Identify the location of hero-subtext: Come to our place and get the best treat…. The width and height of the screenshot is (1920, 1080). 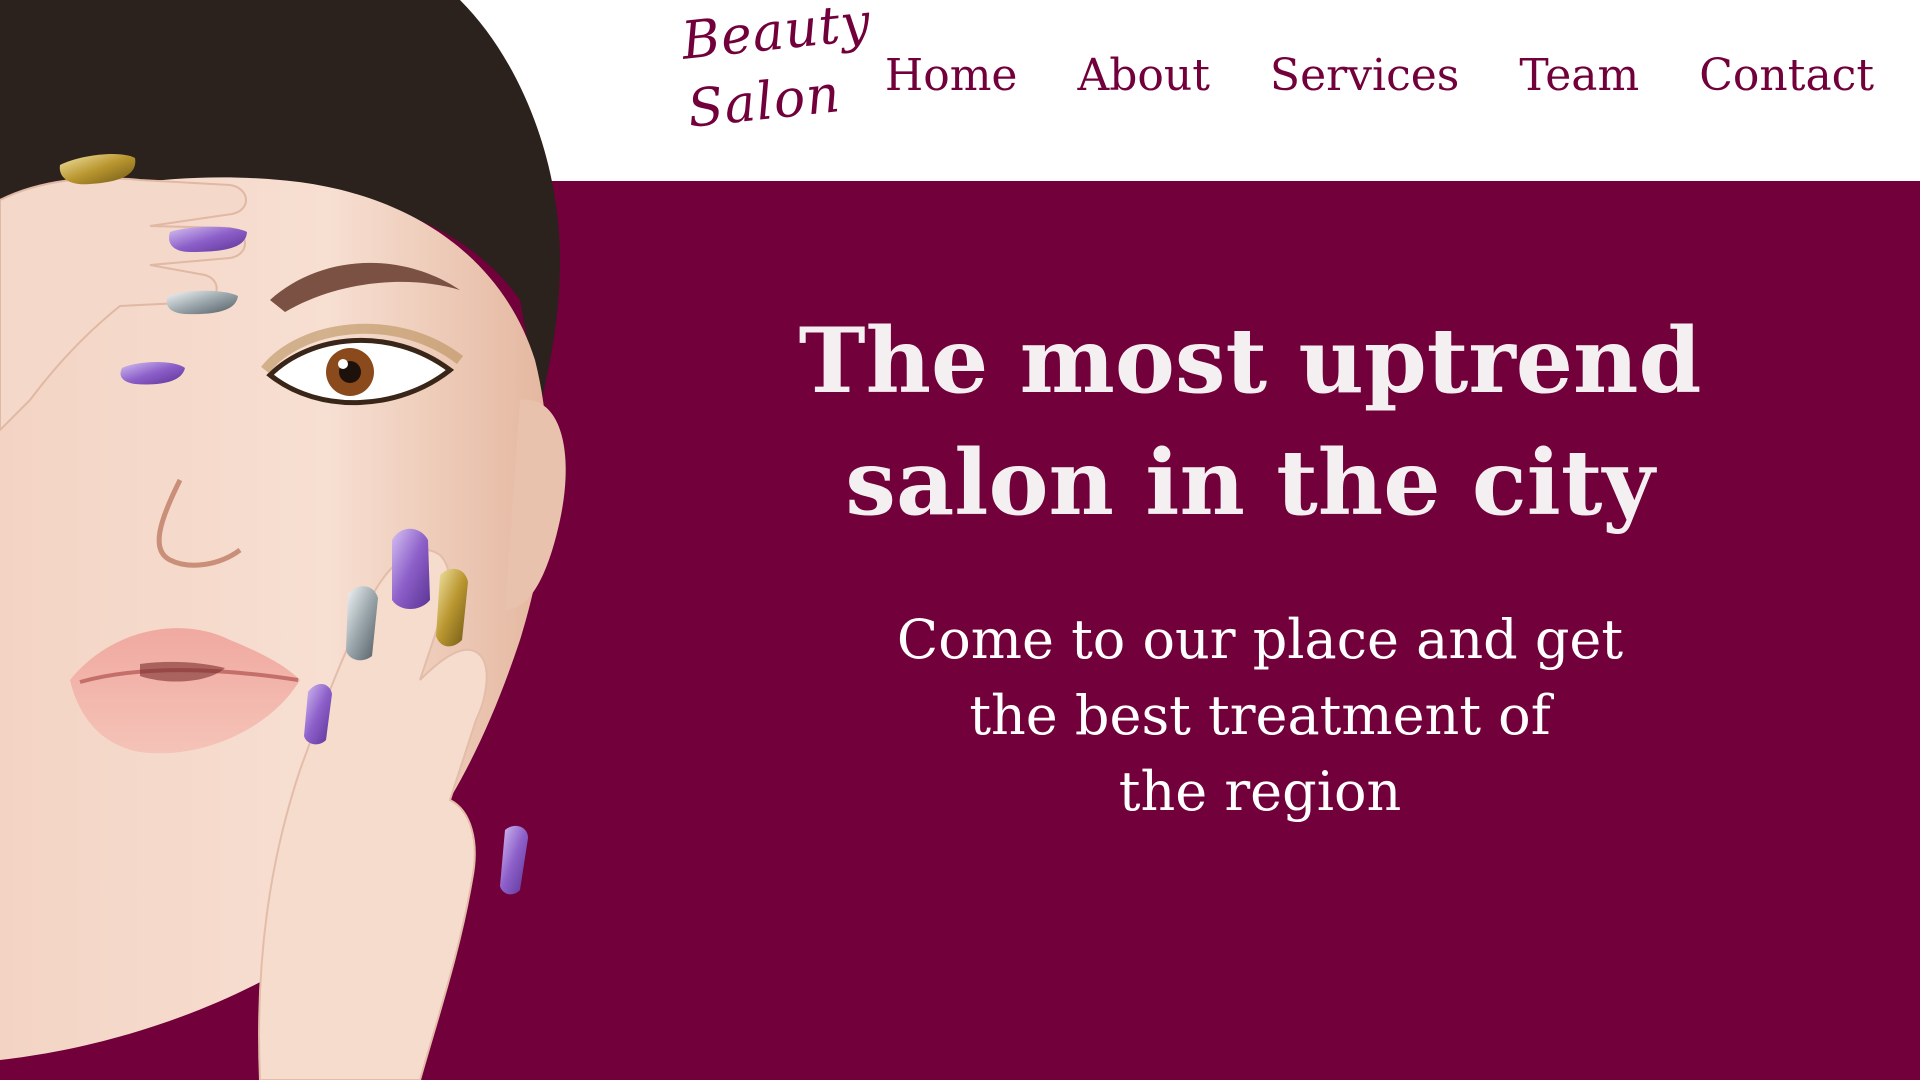
(1260, 716).